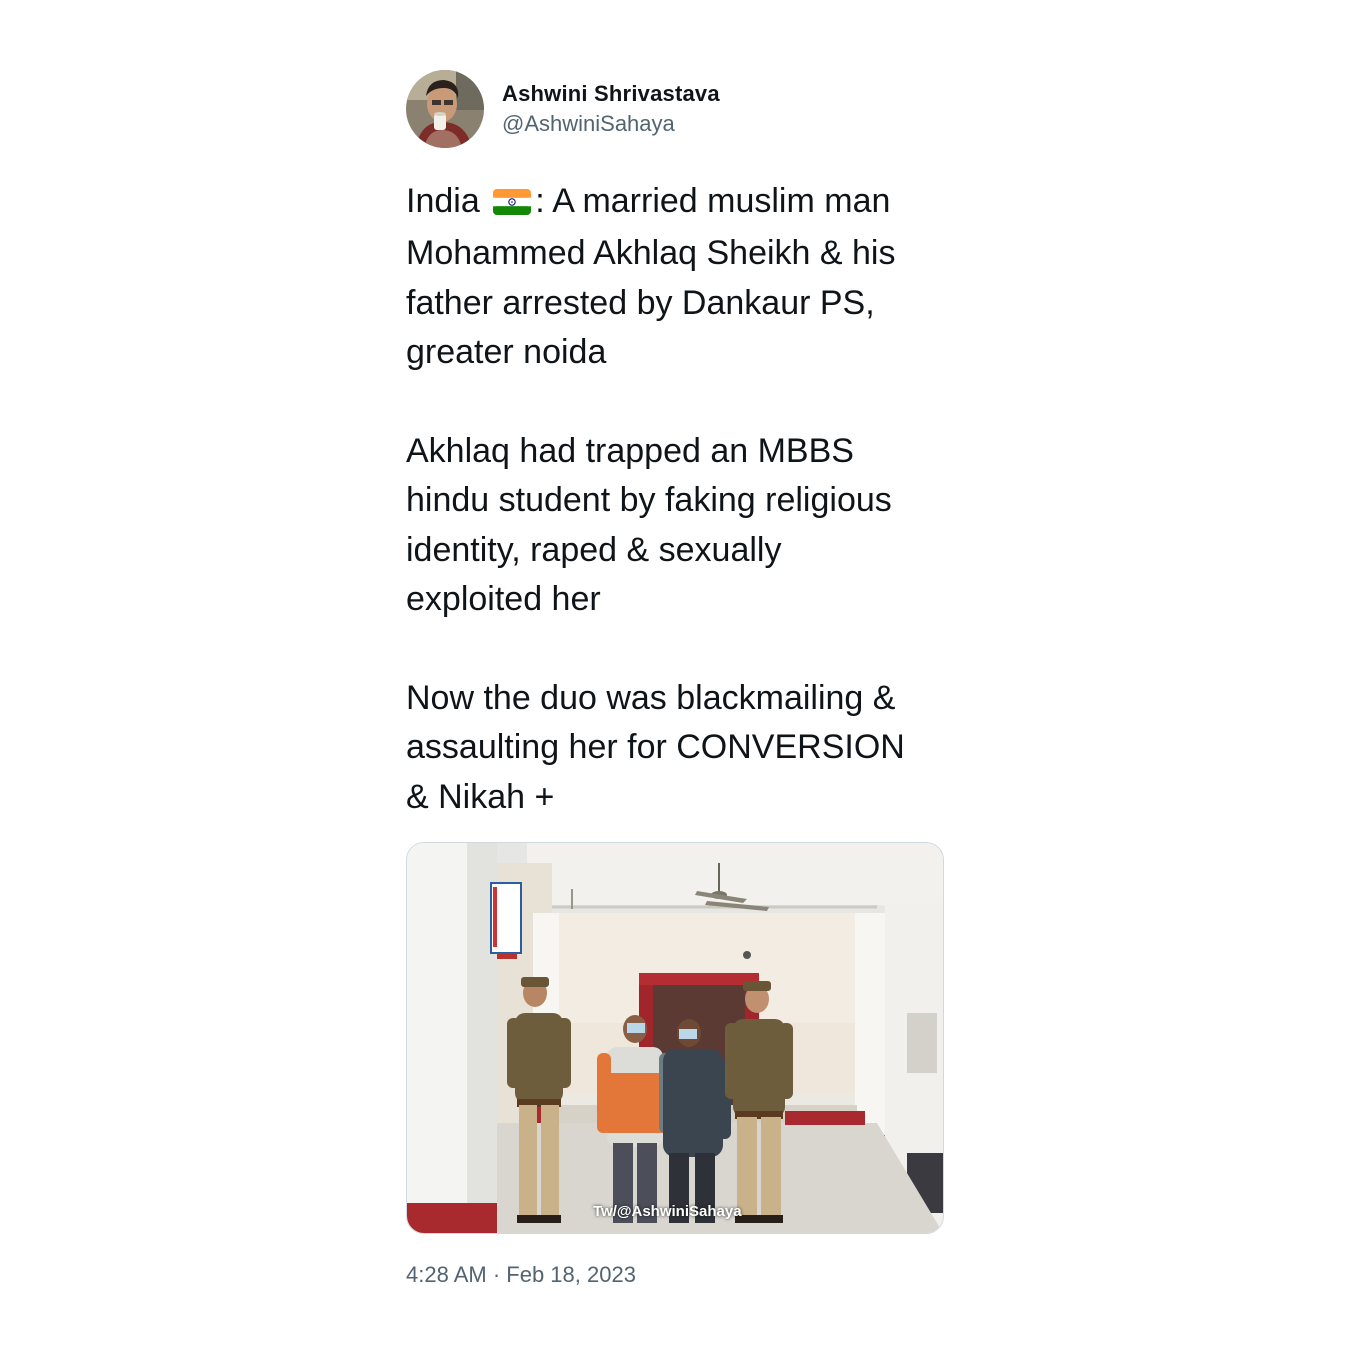  I want to click on tweet-photo: Tw/@AshwiniSahaya, so click(675, 1038).